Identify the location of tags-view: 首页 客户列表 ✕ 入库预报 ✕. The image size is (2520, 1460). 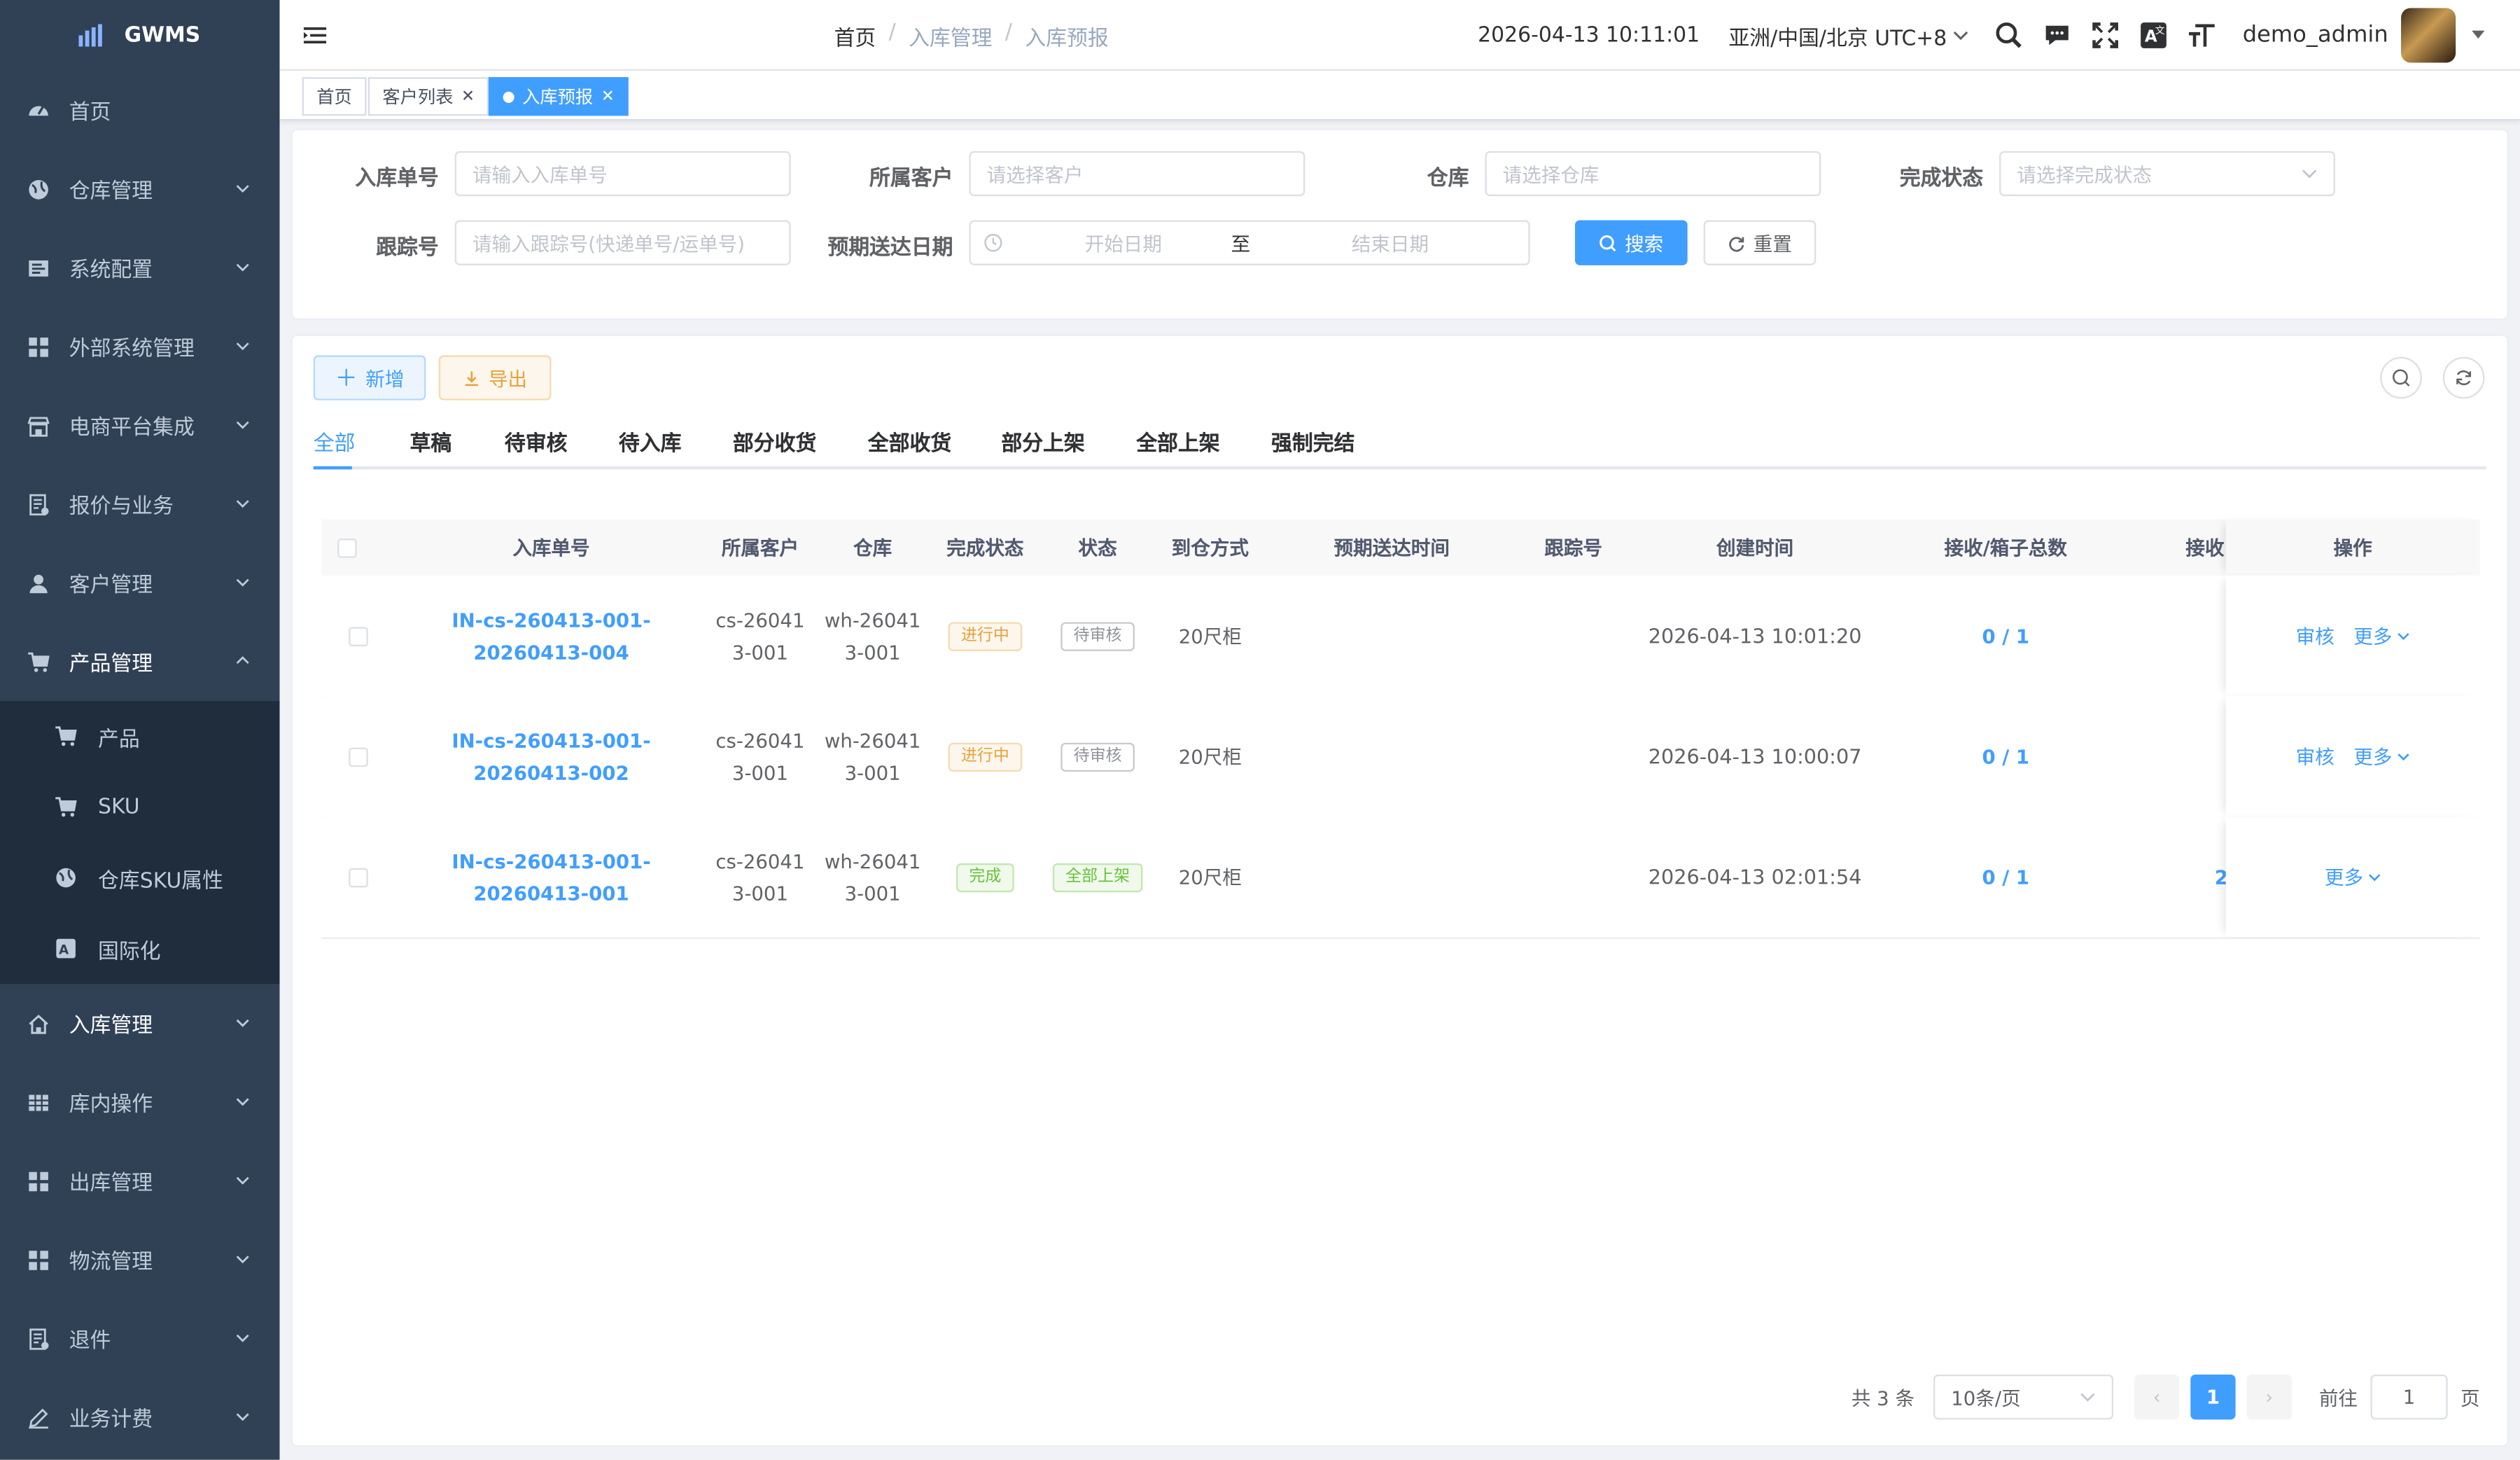
(1399, 96).